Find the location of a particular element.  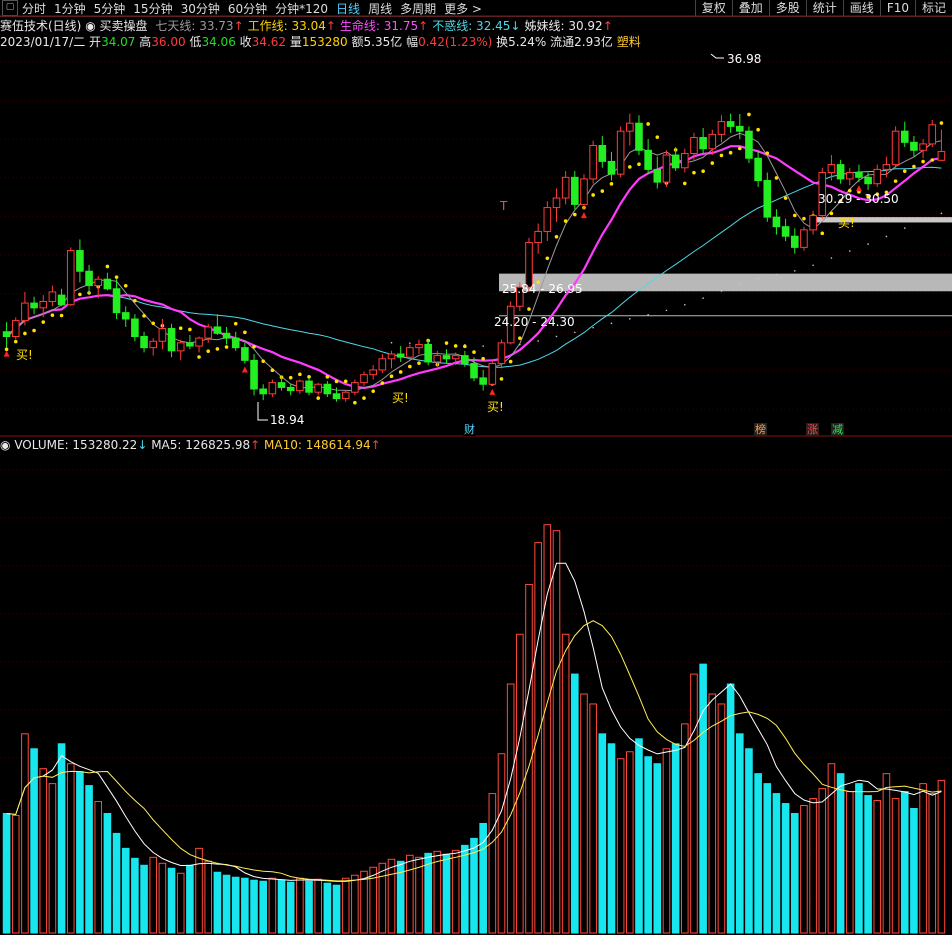

event-badge-3: 减 is located at coordinates (837, 429).